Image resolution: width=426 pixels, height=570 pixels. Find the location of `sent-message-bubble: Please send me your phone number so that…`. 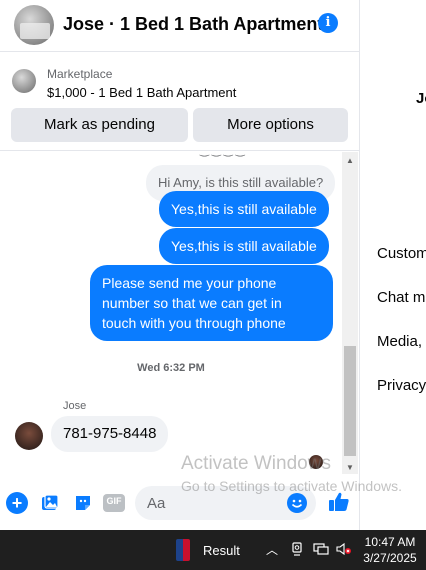

sent-message-bubble: Please send me your phone number so that… is located at coordinates (211, 303).